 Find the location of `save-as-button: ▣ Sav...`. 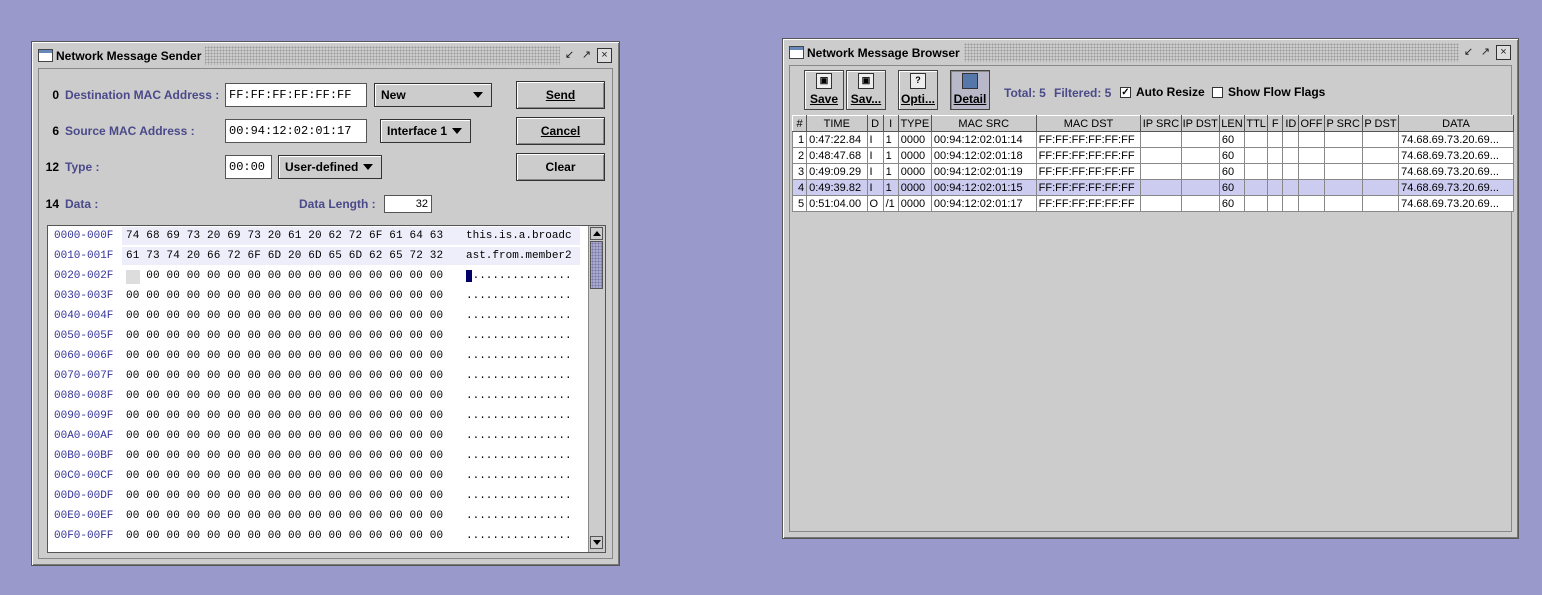

save-as-button: ▣ Sav... is located at coordinates (866, 90).